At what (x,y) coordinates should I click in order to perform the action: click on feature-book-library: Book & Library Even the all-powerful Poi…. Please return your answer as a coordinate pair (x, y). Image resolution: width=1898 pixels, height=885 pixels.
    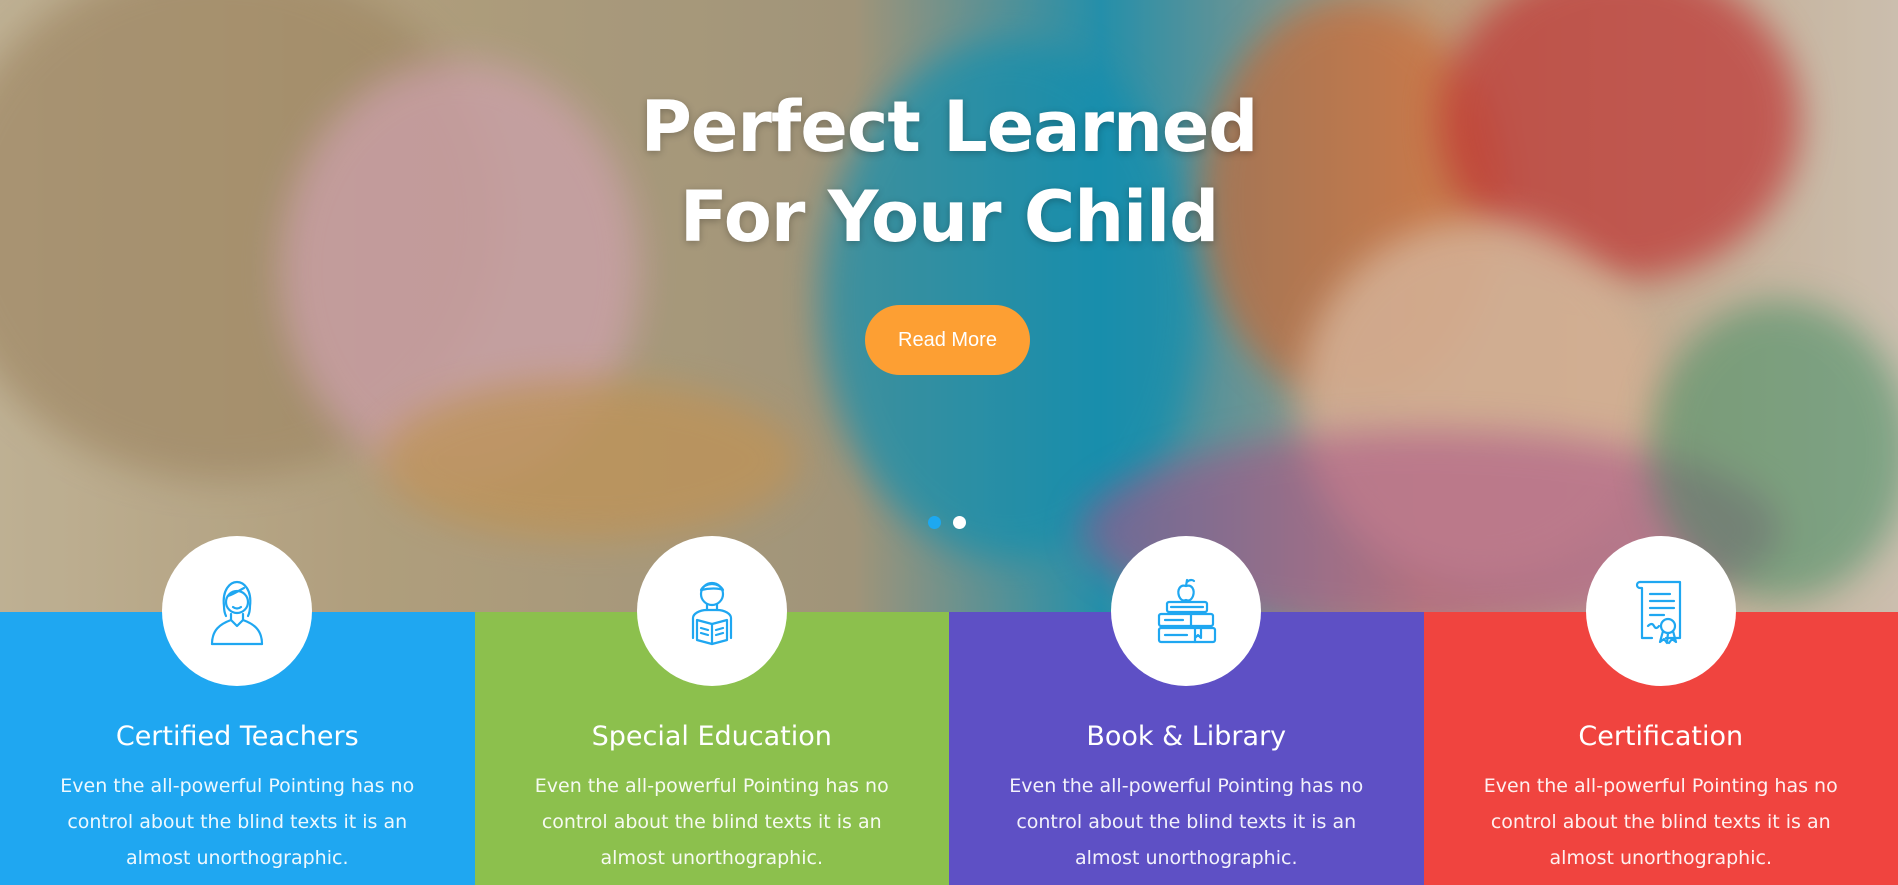
    Looking at the image, I should click on (1186, 710).